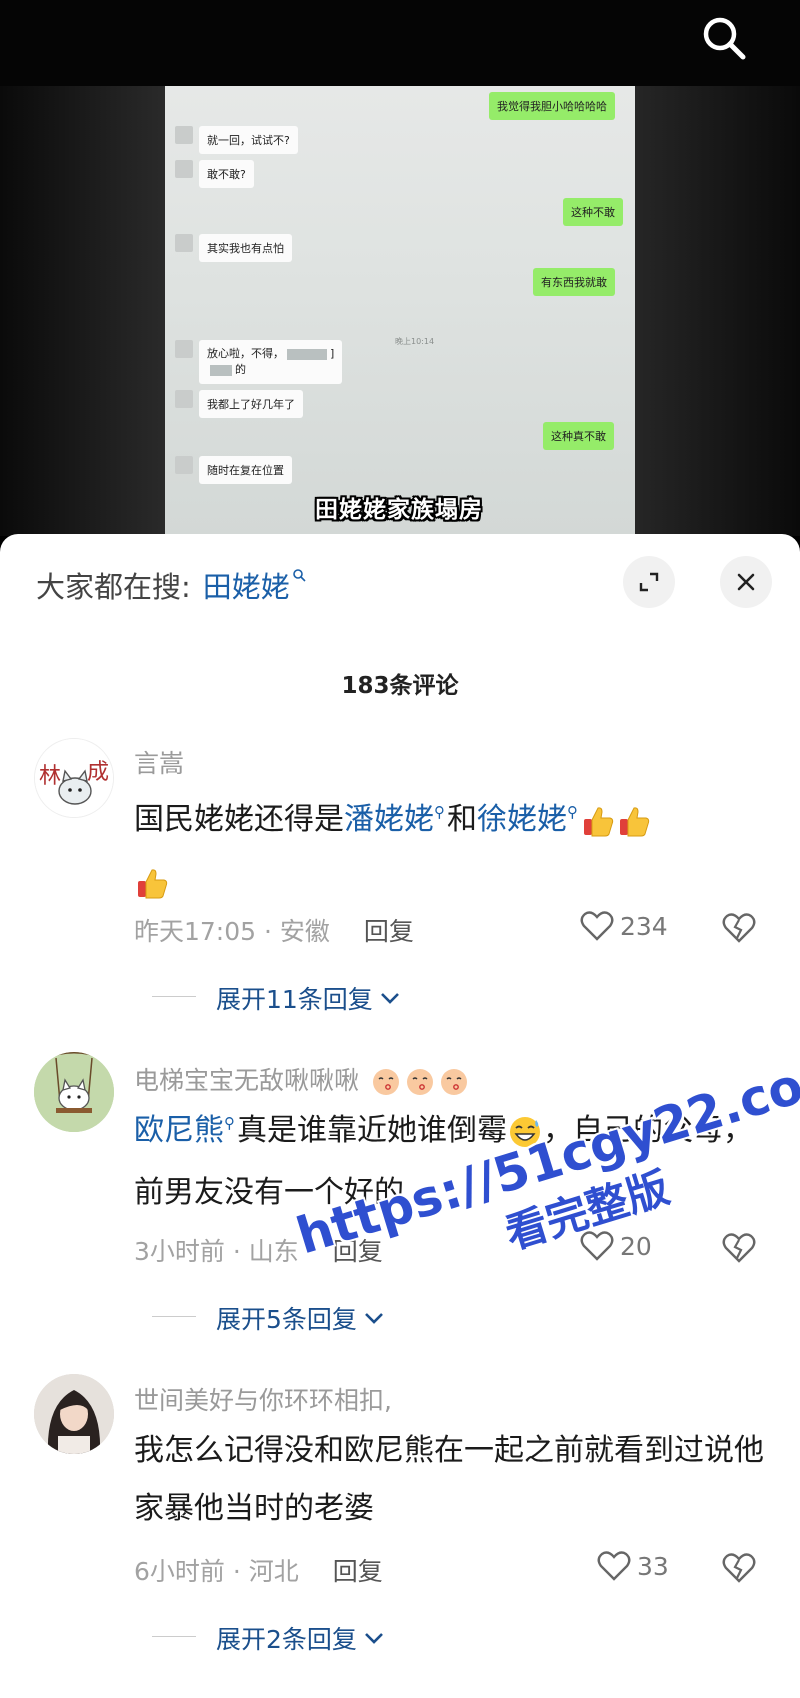  Describe the element at coordinates (389, 819) in the screenshot. I see `search-link-pan: 潘姥姥` at that location.